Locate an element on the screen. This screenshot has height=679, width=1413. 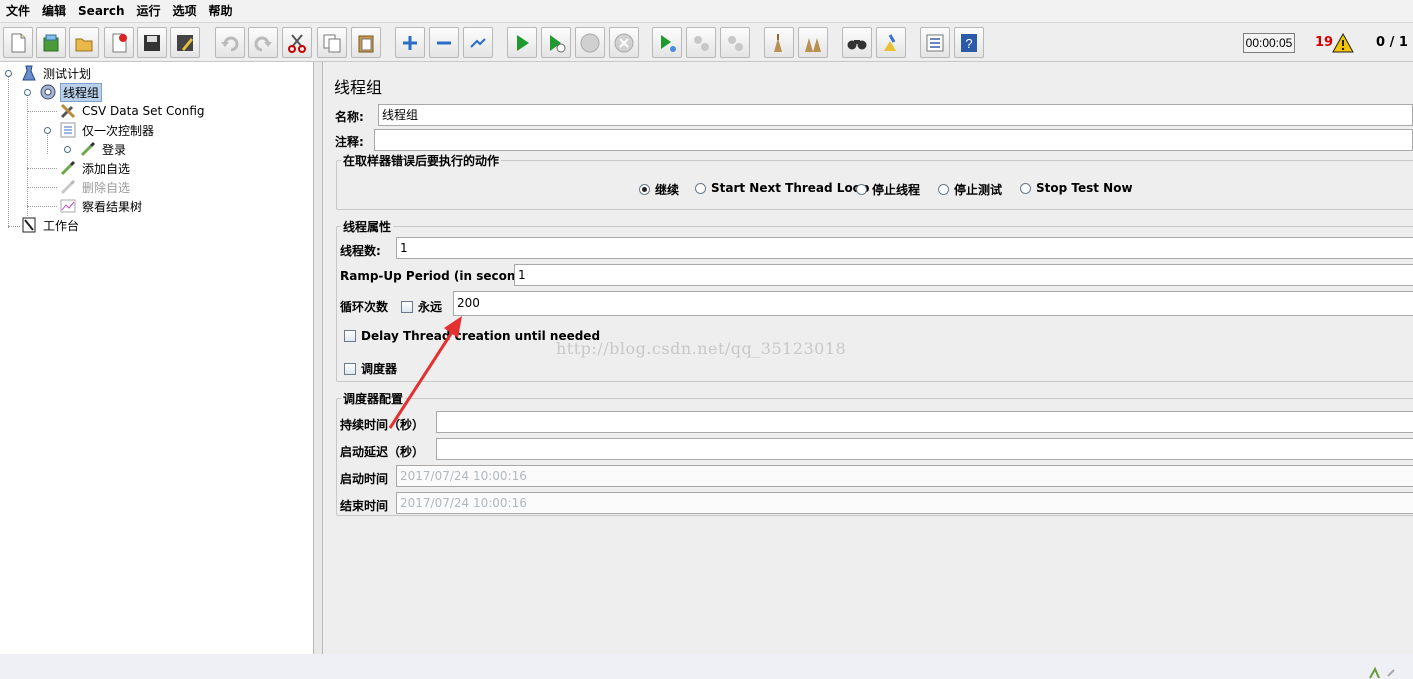
copy-icon is located at coordinates (332, 43).